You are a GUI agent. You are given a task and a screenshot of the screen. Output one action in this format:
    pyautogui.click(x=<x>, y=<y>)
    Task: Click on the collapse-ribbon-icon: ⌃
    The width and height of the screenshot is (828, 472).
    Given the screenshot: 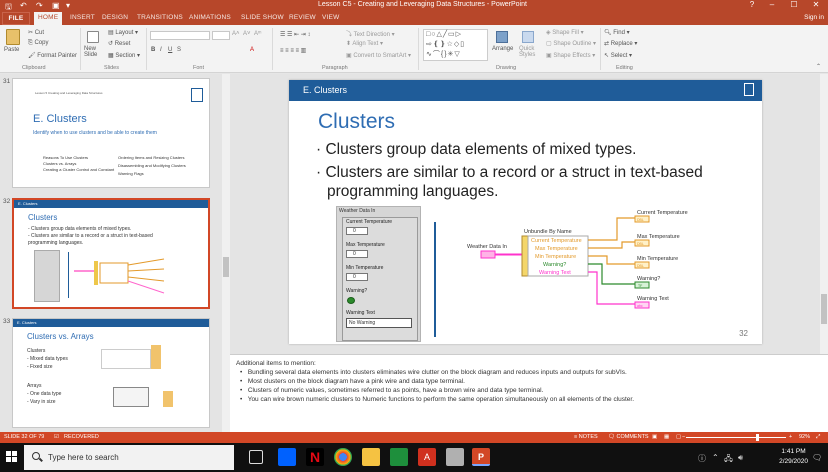 What is the action you would take?
    pyautogui.click(x=818, y=66)
    